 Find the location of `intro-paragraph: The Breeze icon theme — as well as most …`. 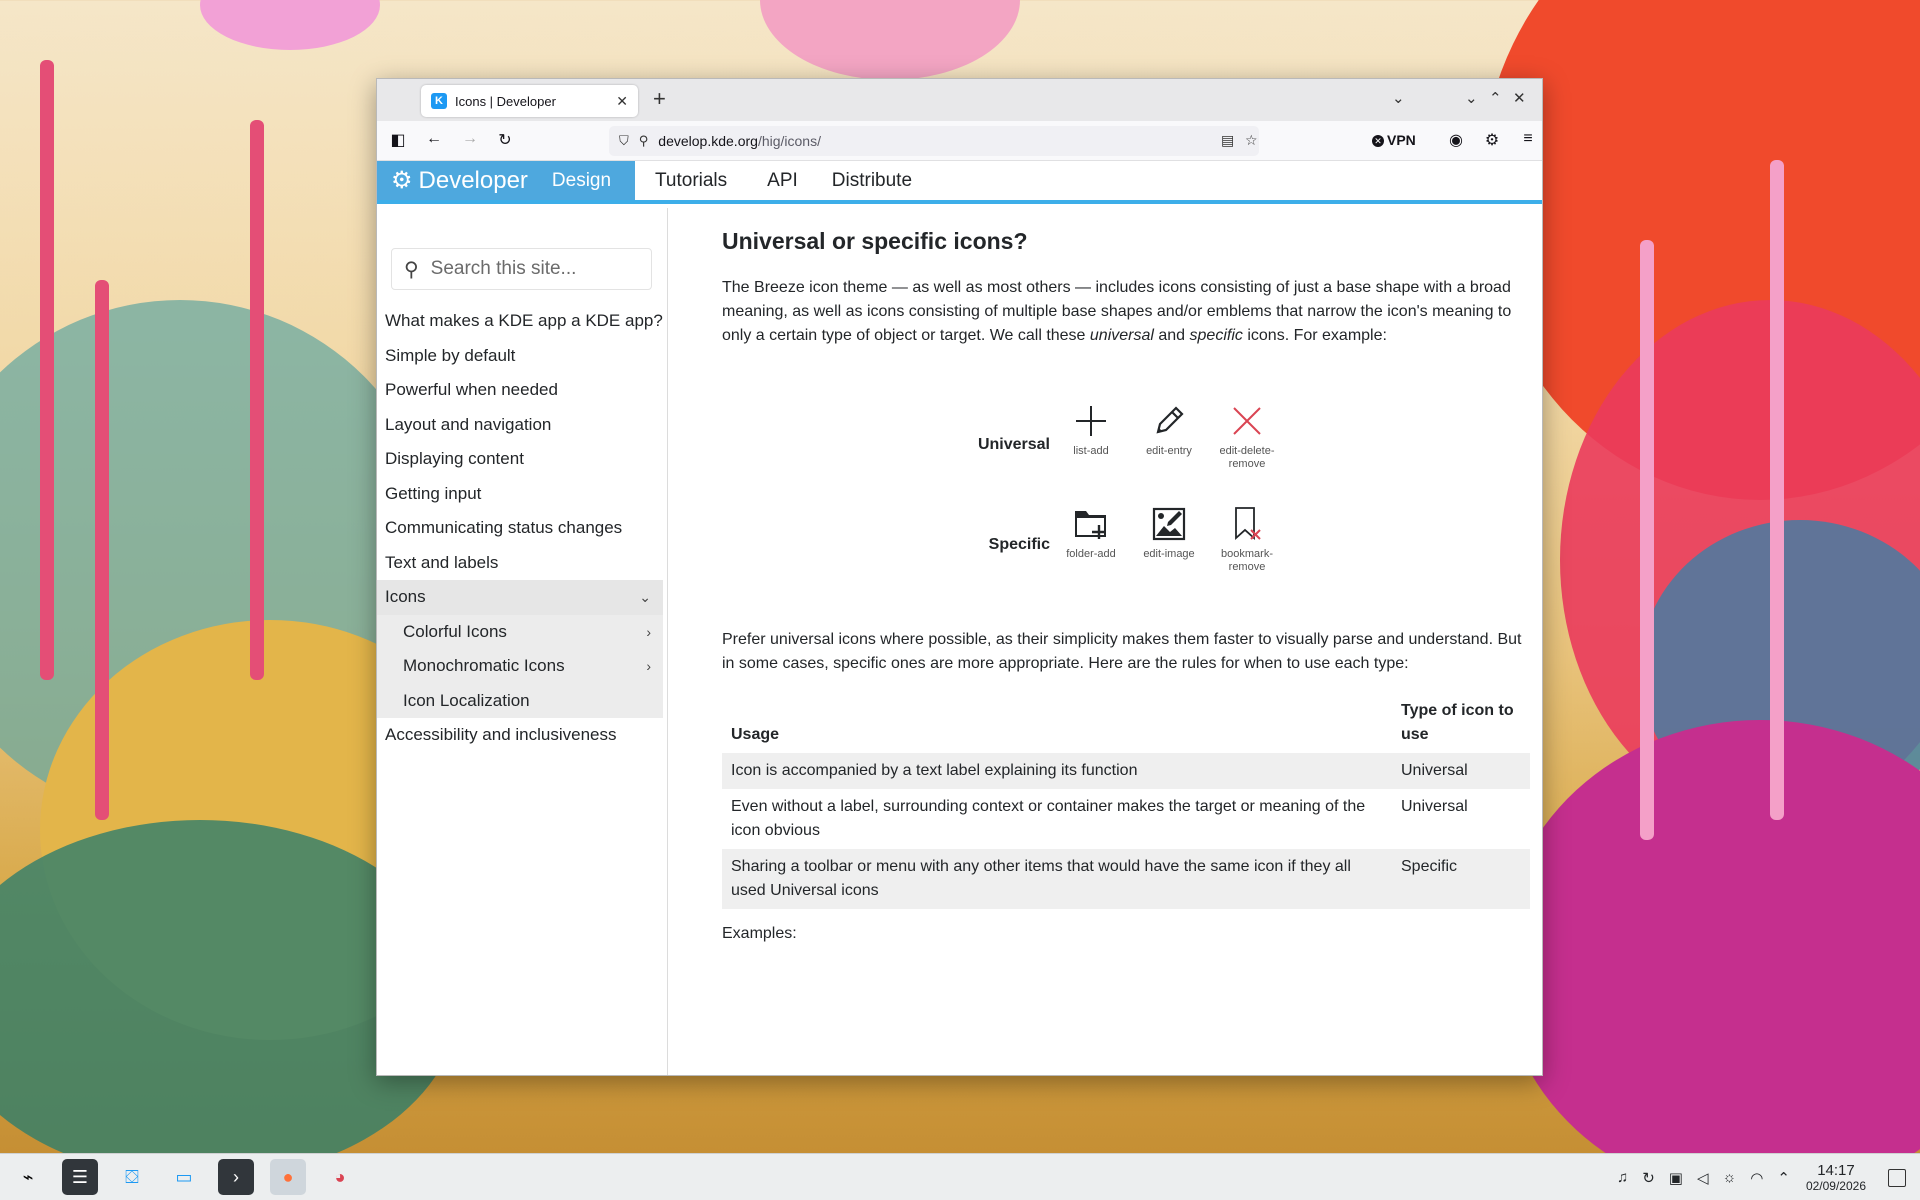

intro-paragraph: The Breeze icon theme — as well as most … is located at coordinates (1117, 311).